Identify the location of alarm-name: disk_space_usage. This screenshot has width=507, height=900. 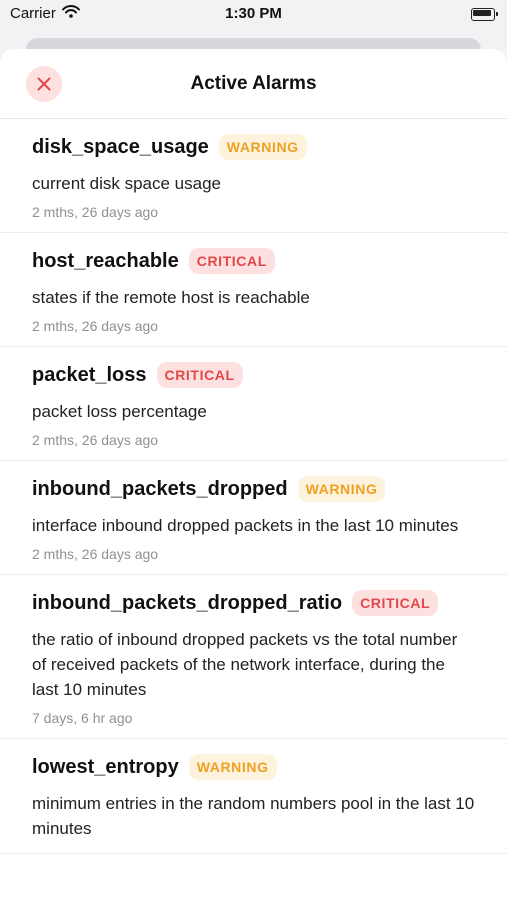
(120, 146).